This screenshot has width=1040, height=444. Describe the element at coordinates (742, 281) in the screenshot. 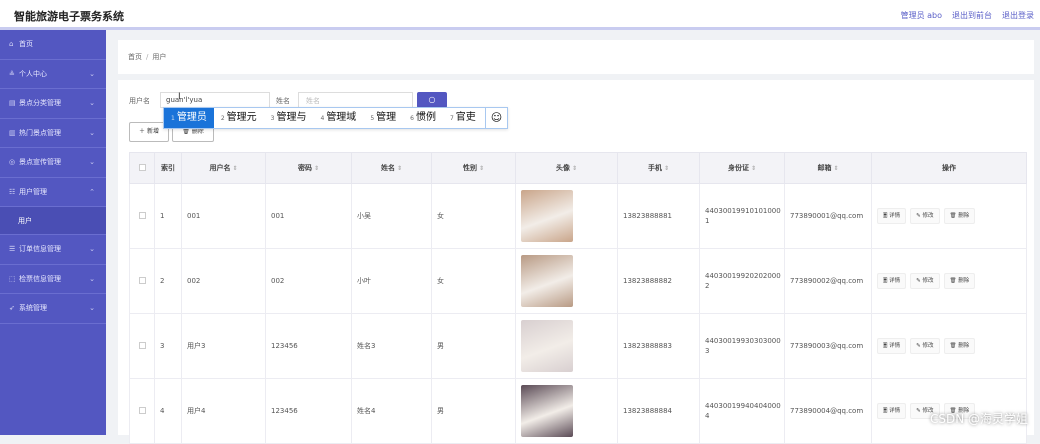

I see `cell-id-card: 440300199202020002` at that location.